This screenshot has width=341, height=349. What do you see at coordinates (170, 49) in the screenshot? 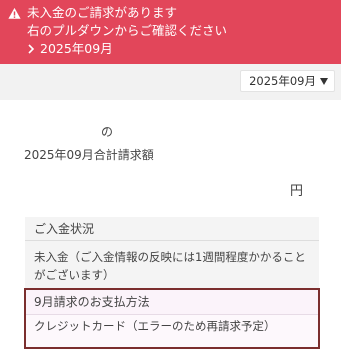
I see `alert-month-link: 2025年09月` at bounding box center [170, 49].